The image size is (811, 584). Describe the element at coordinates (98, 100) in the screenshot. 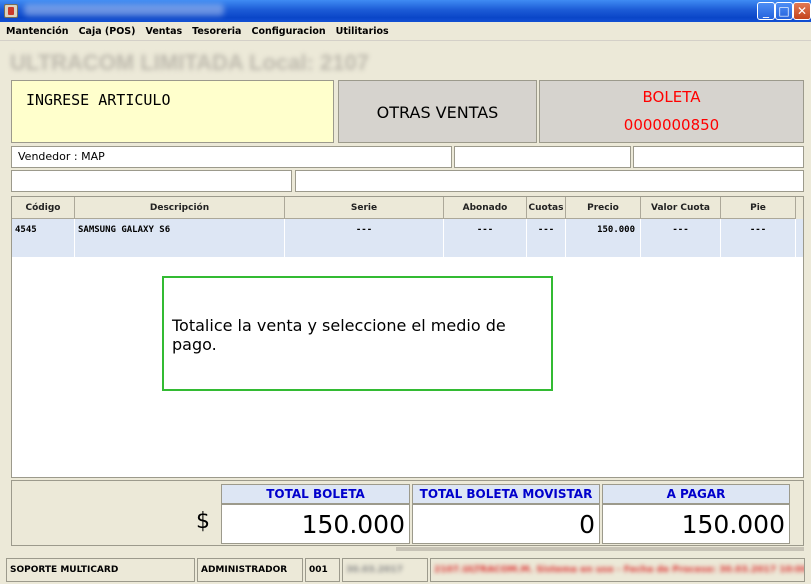

I see `ingrese-articulo-label: INGRESE ARTICULO` at that location.